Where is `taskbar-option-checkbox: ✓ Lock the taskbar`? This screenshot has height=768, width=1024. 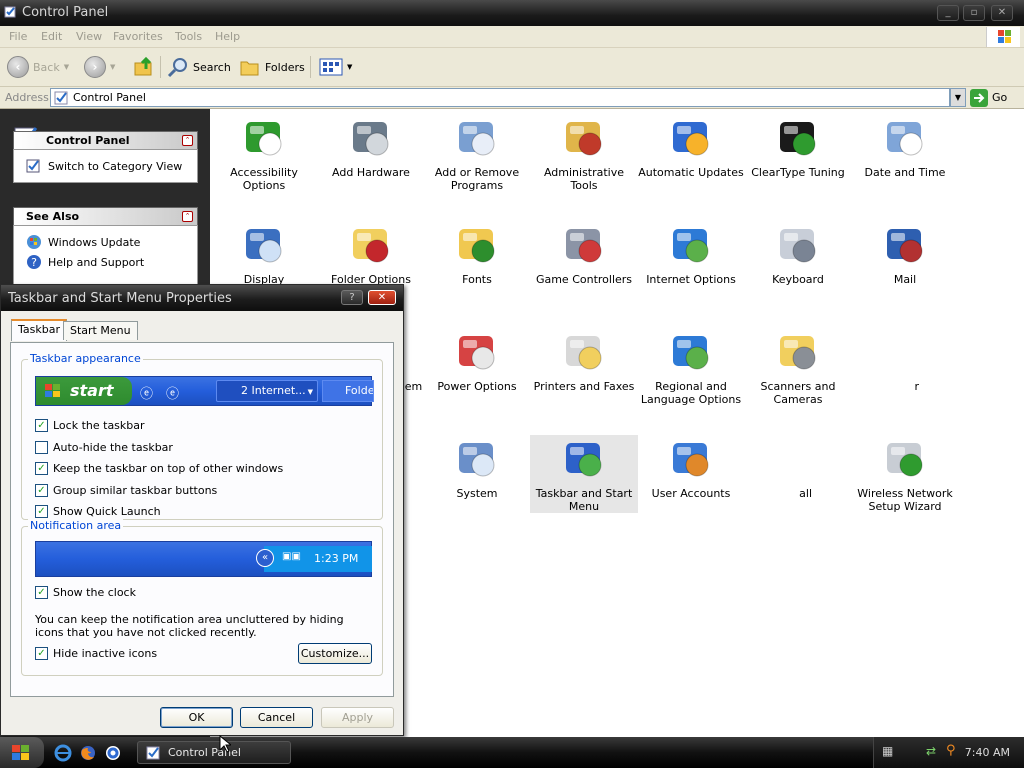 taskbar-option-checkbox: ✓ Lock the taskbar is located at coordinates (90, 425).